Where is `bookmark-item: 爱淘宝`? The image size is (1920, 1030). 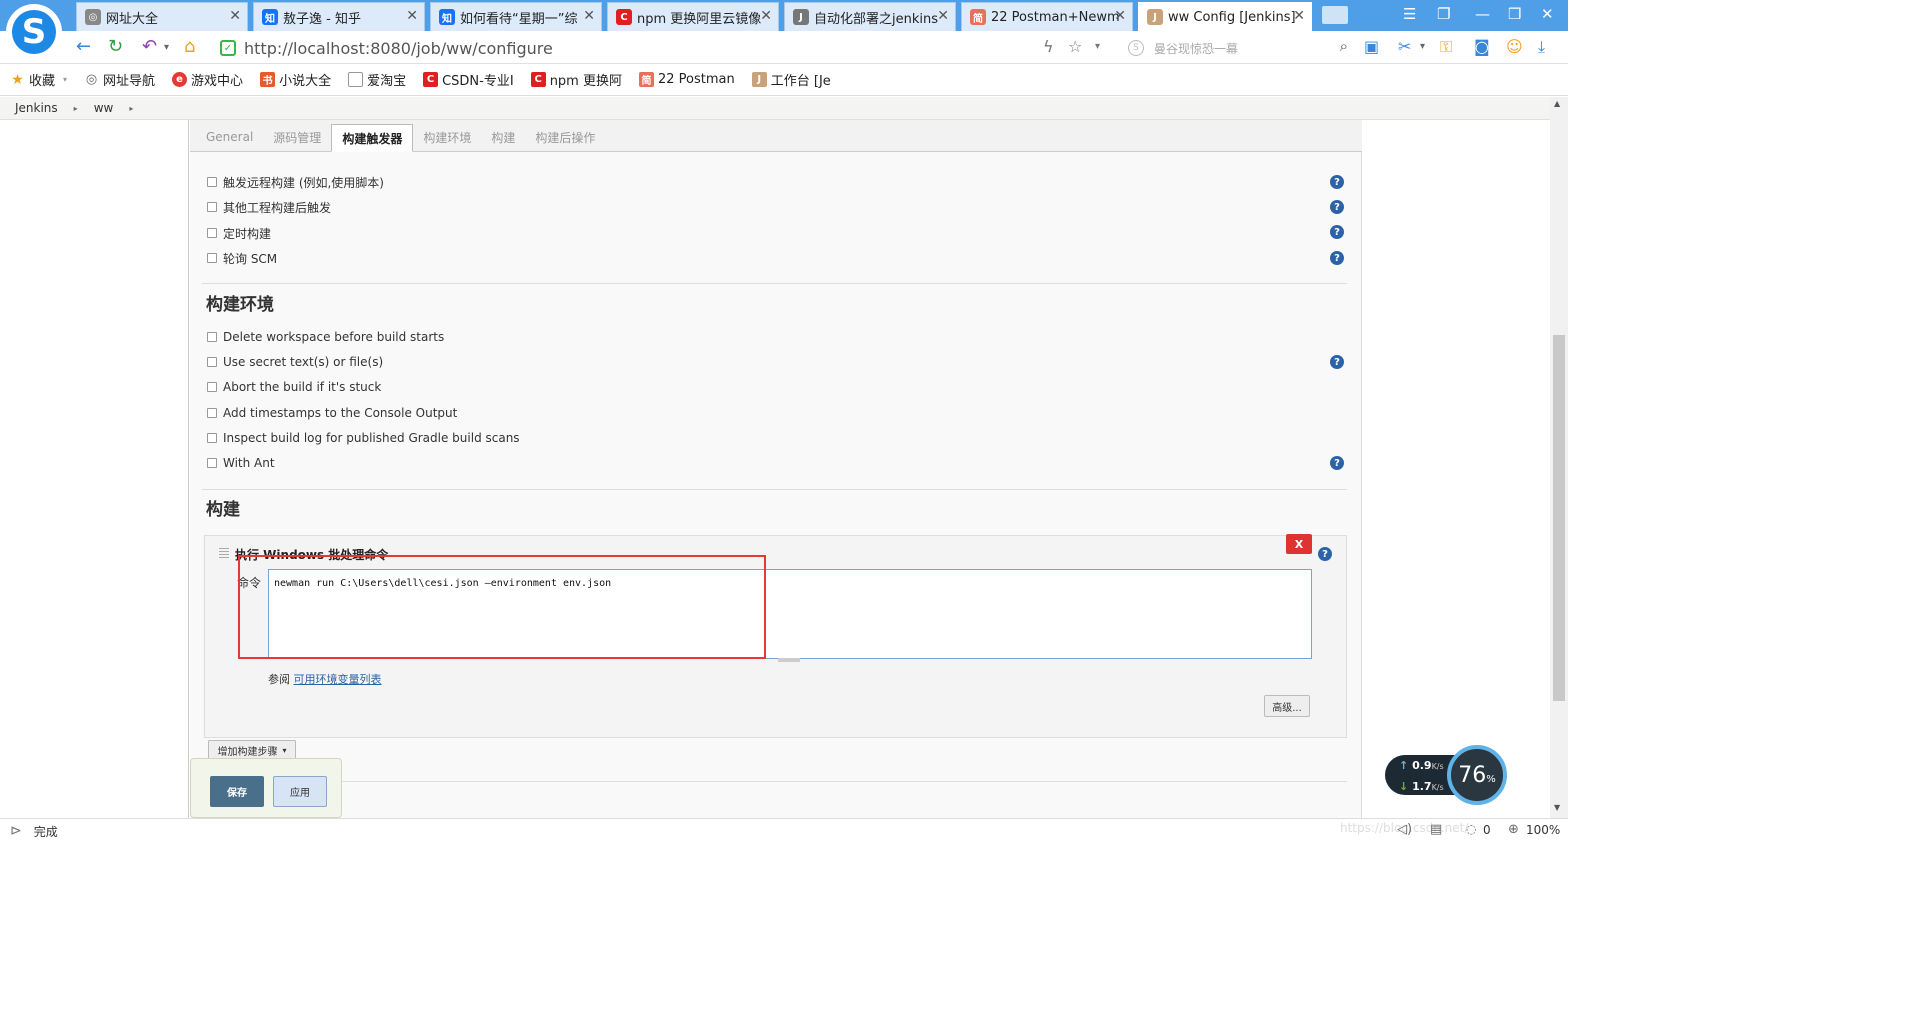 bookmark-item: 爱淘宝 is located at coordinates (377, 79).